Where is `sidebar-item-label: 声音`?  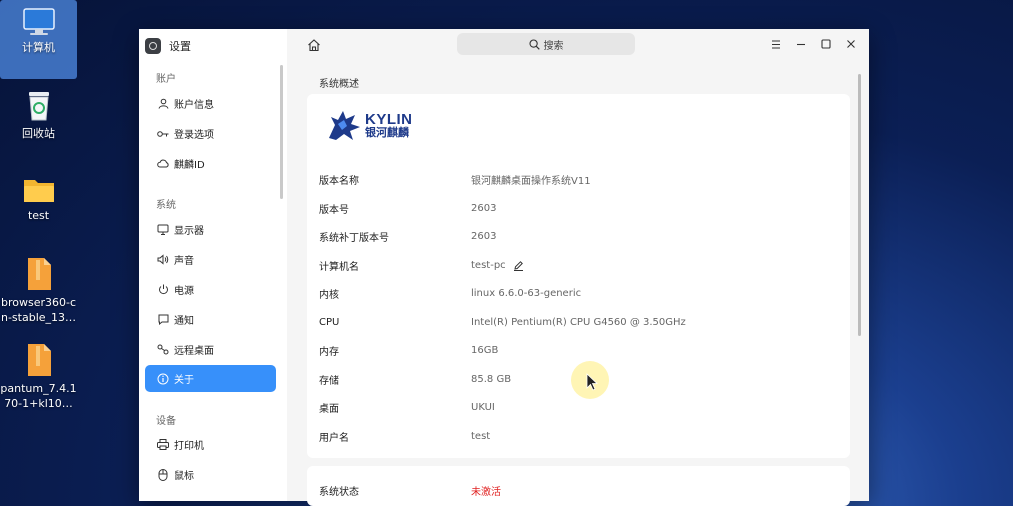
sidebar-item-label: 声音 is located at coordinates (184, 261).